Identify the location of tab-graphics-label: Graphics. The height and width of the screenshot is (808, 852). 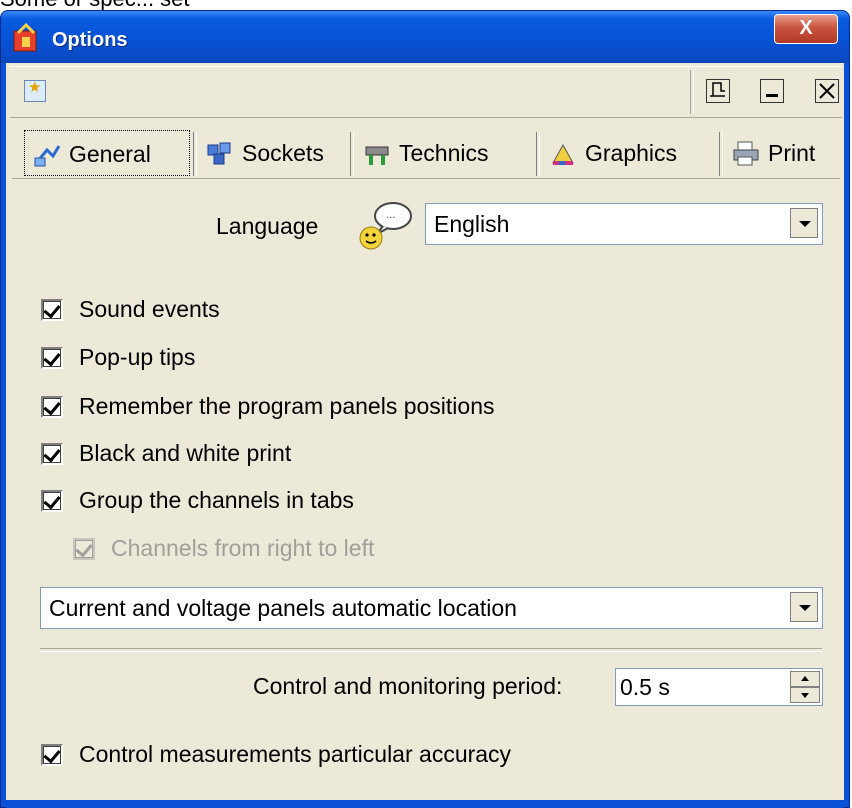
(631, 153).